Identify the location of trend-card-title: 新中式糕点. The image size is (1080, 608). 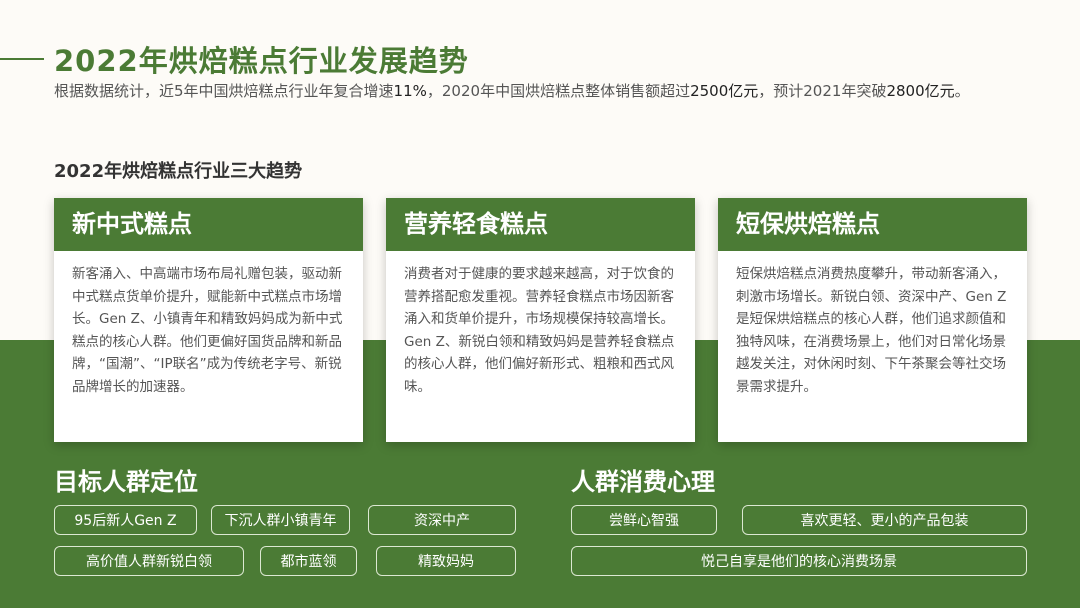
(208, 224).